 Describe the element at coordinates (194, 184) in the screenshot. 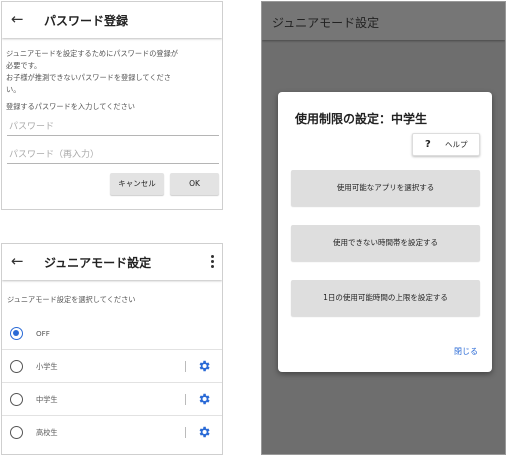

I see `ok-button: OK` at that location.